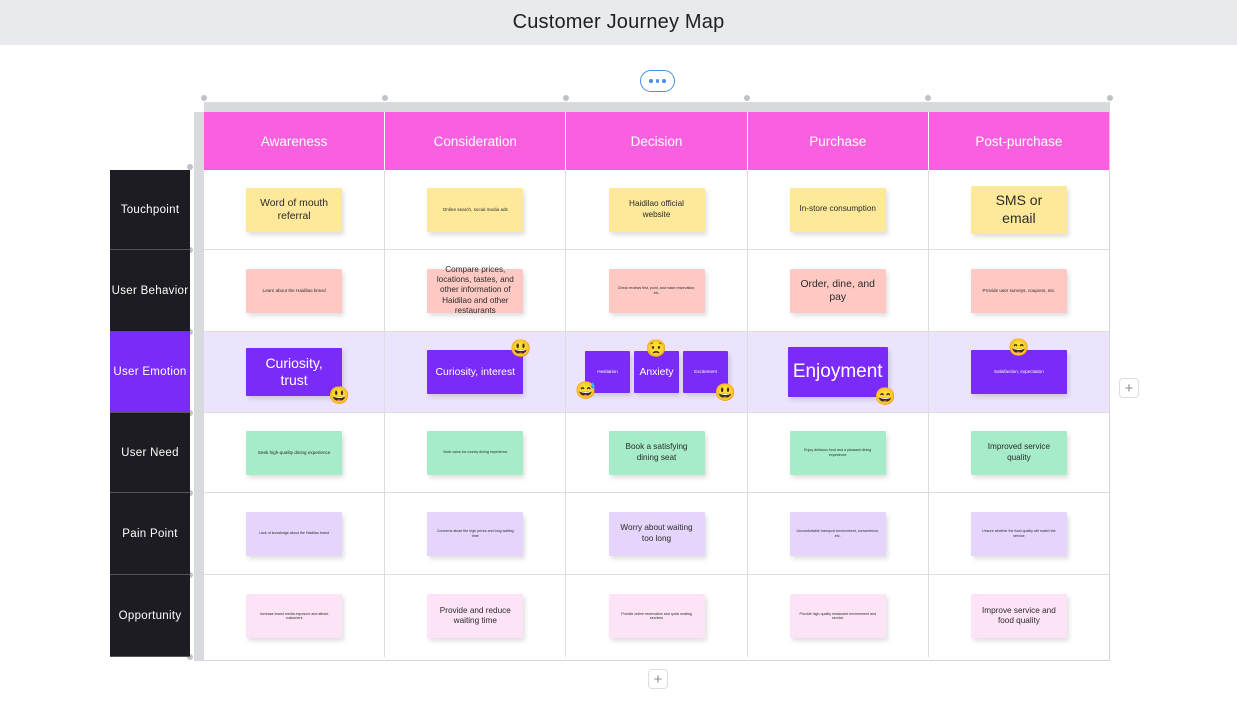 This screenshot has width=1237, height=713. I want to click on sticky-note-text: Hesitation, so click(607, 372).